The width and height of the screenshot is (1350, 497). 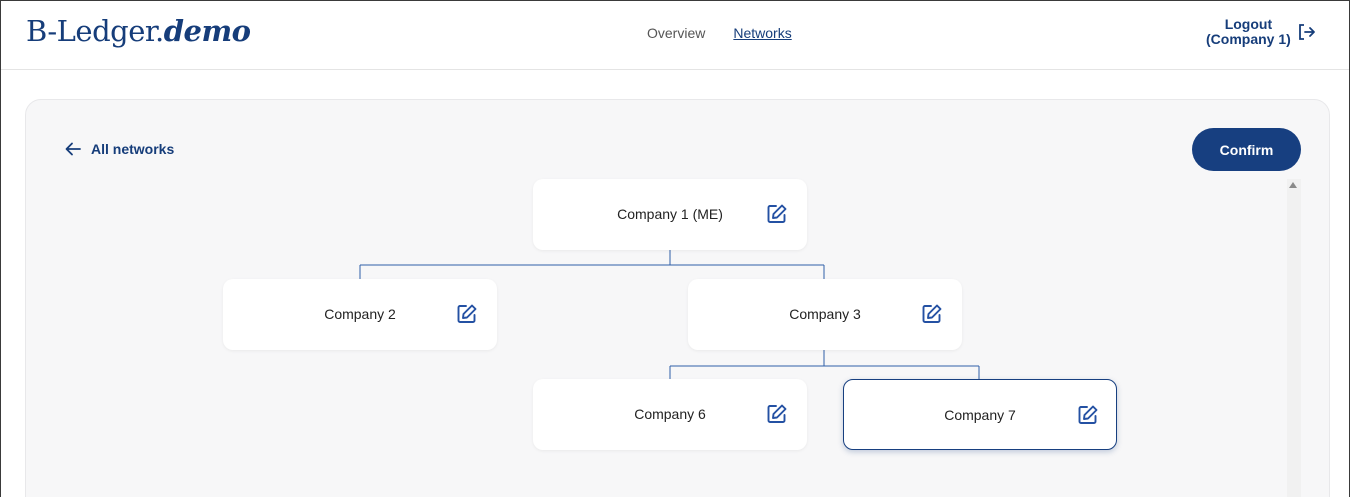 I want to click on node-label: Company 7, so click(x=980, y=415).